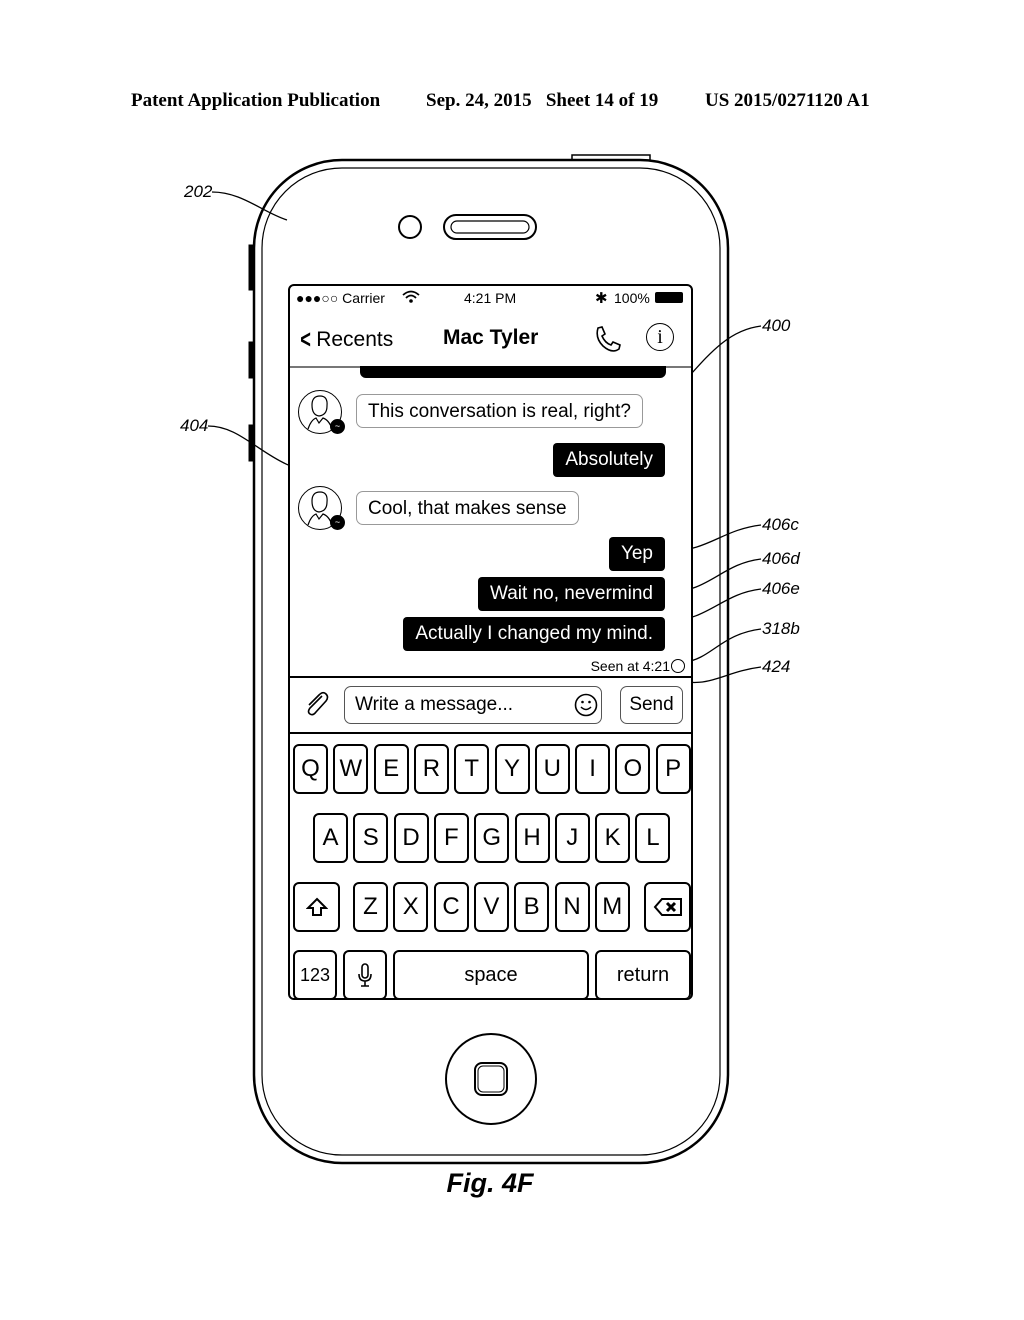 This screenshot has height=1320, width=1024. What do you see at coordinates (490, 1183) in the screenshot?
I see `figure-caption: Fig. 4F` at bounding box center [490, 1183].